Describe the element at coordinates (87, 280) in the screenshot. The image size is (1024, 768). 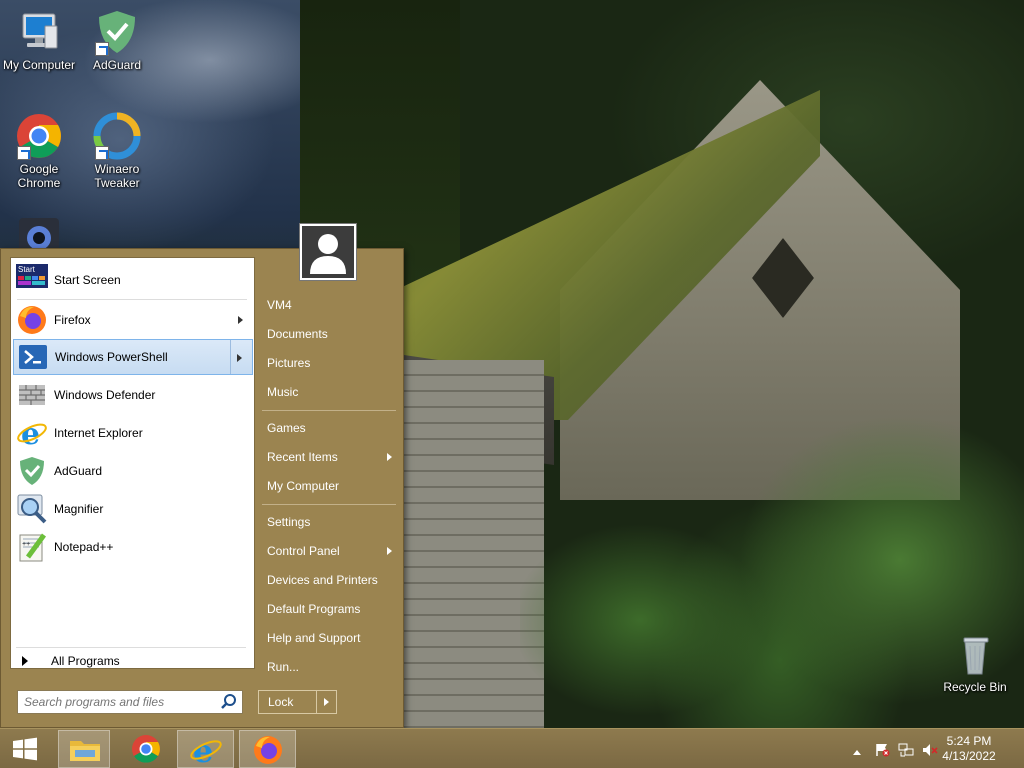
I see `menu-item-label: Start Screen` at that location.